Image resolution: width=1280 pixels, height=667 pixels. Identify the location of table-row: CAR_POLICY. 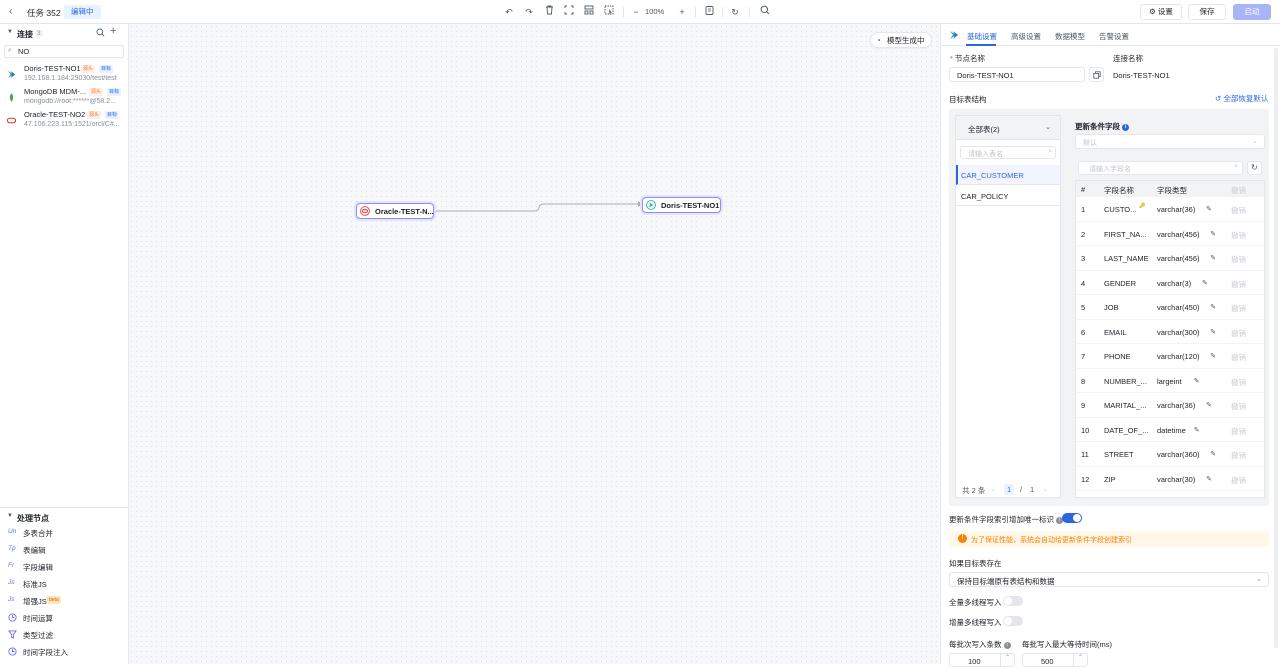
(1008, 196).